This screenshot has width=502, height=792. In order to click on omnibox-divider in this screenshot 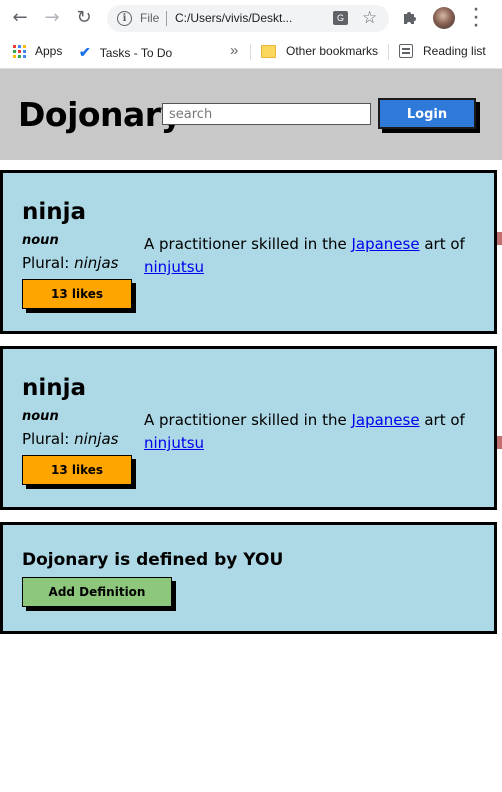, I will do `click(166, 18)`.